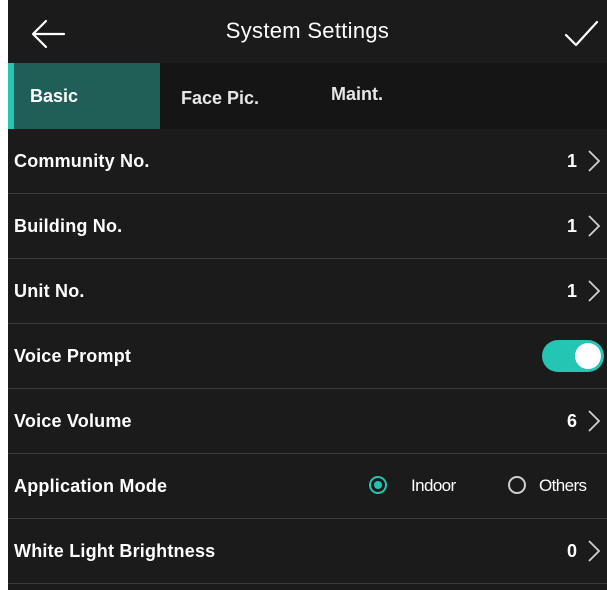 This screenshot has height=590, width=607. I want to click on unit-no-value: 1, so click(571, 291).